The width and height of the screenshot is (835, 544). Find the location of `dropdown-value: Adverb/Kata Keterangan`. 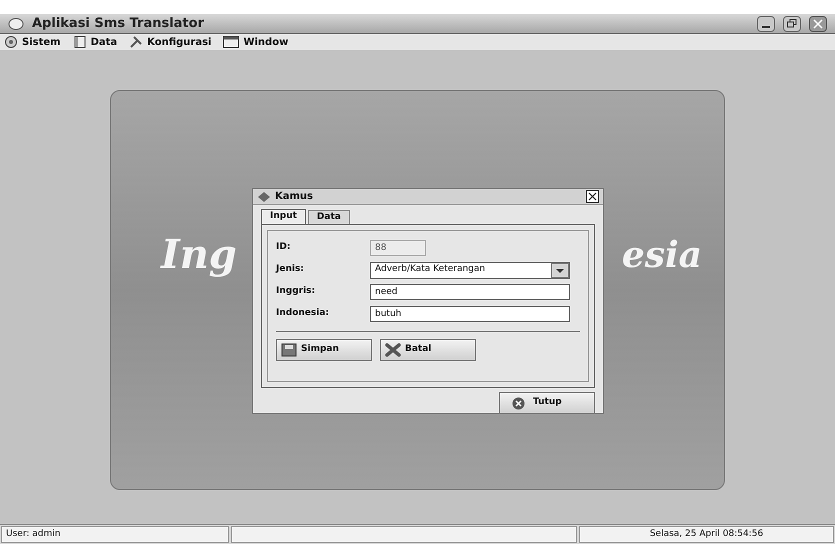

dropdown-value: Adverb/Kata Keterangan is located at coordinates (430, 269).